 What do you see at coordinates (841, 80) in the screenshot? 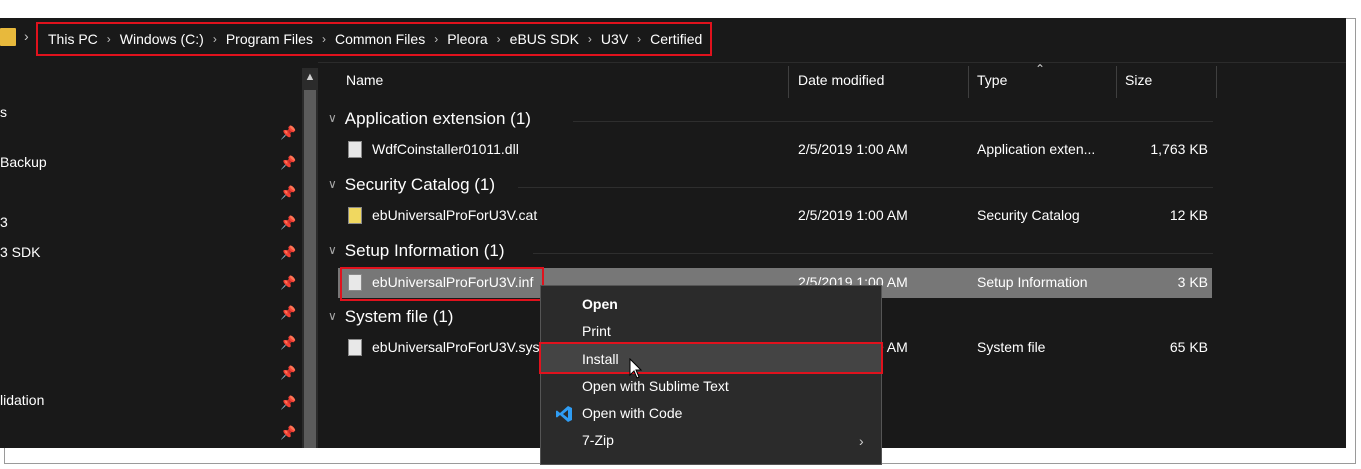
I see `column-header-date: Date modified` at bounding box center [841, 80].